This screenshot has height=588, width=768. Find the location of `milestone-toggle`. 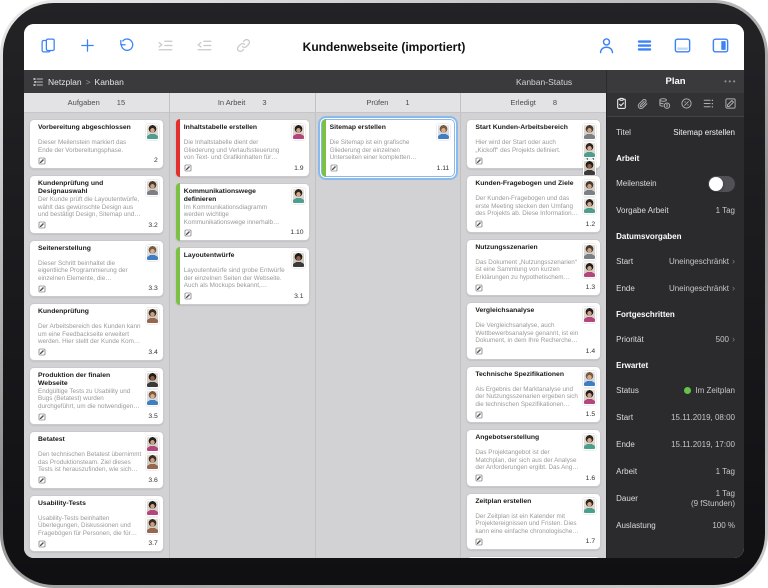

milestone-toggle is located at coordinates (721, 183).